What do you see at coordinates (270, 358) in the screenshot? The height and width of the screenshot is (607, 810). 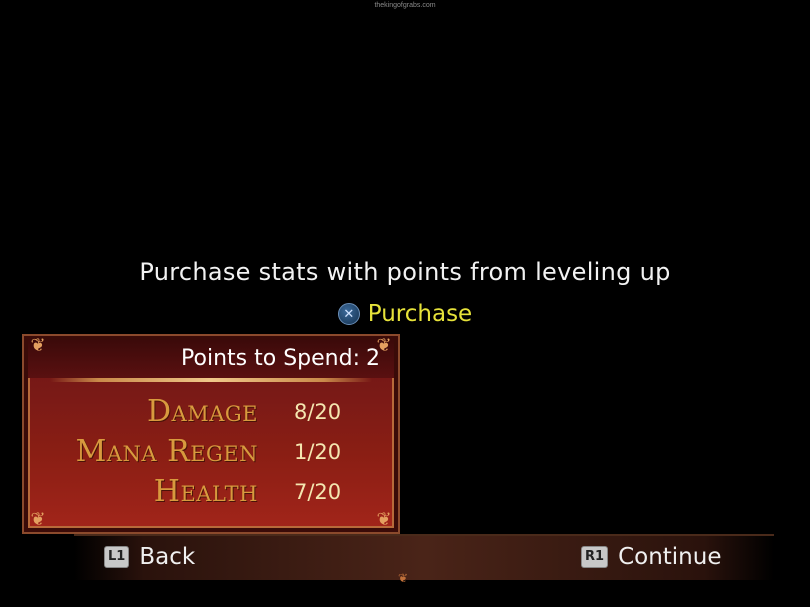 I see `points-label: Points to Spend:` at bounding box center [270, 358].